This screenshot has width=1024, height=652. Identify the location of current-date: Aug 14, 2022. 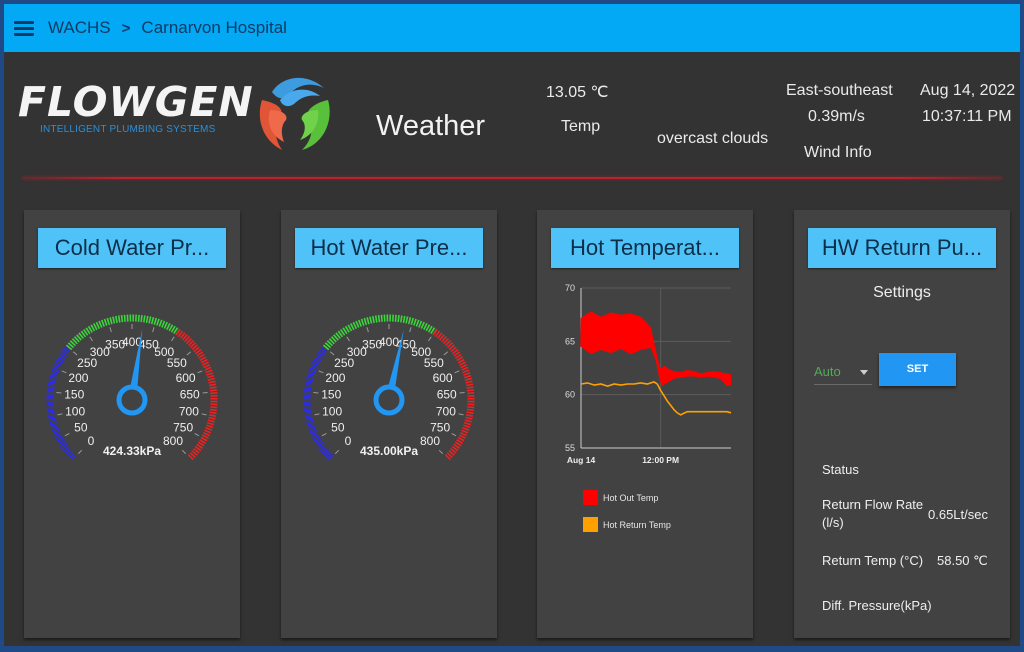
(968, 90).